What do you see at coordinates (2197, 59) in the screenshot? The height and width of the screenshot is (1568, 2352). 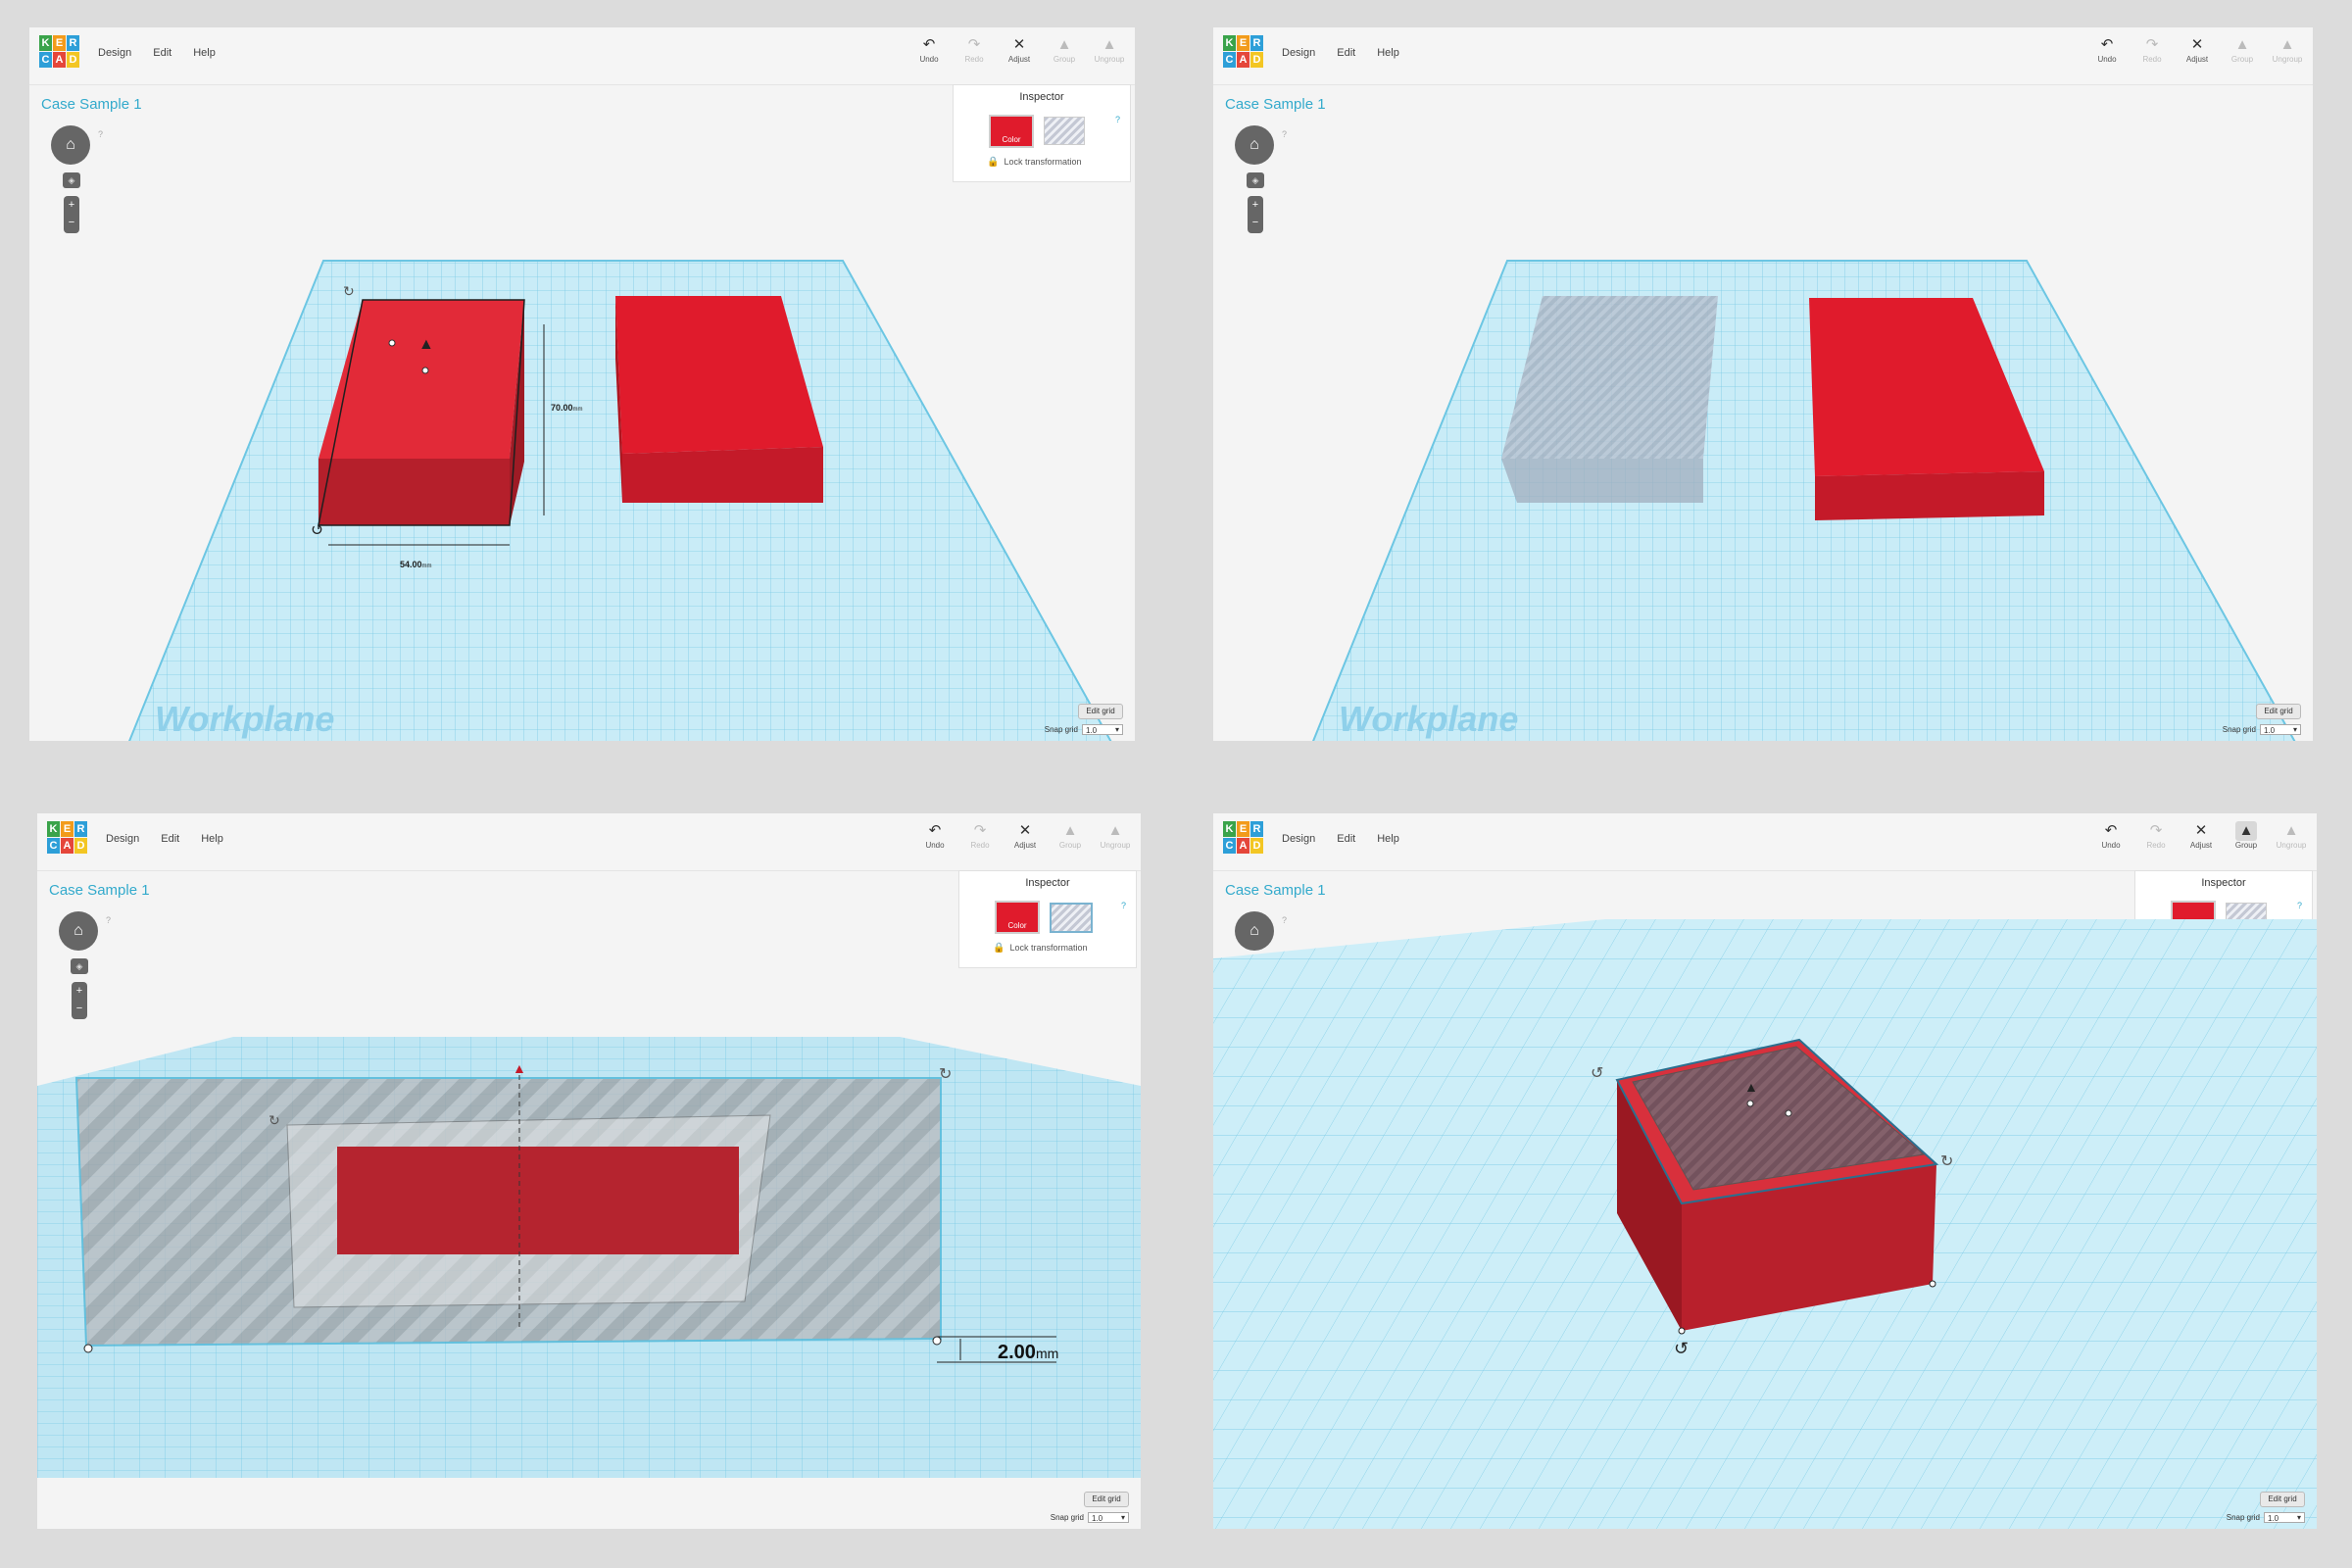 I see `toolbar-label: Adjust` at bounding box center [2197, 59].